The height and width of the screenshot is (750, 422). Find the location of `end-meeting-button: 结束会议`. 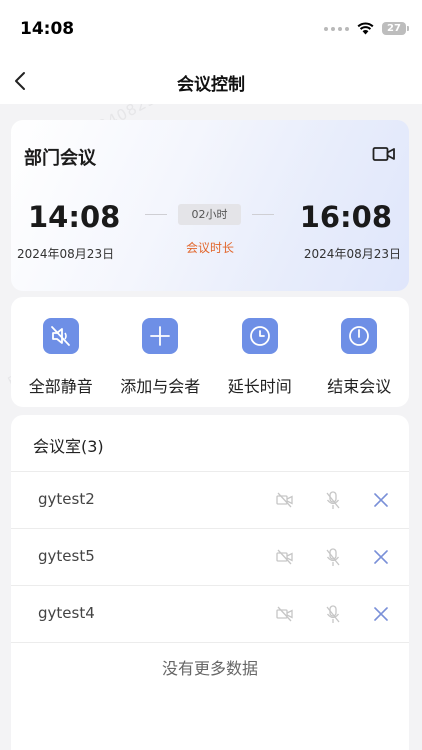

end-meeting-button: 结束会议 is located at coordinates (360, 352).